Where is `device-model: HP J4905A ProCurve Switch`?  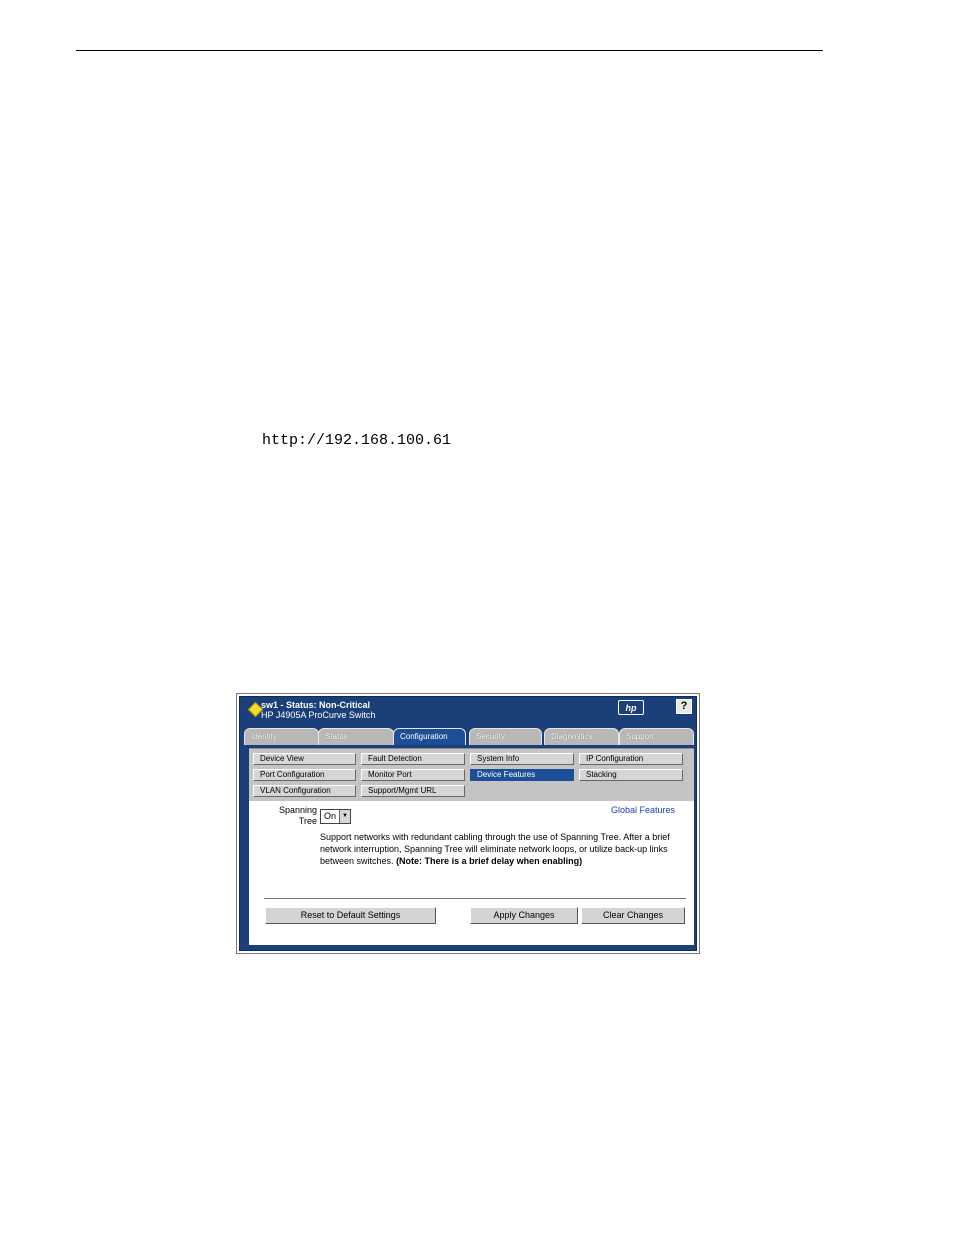
device-model: HP J4905A ProCurve Switch is located at coordinates (318, 715).